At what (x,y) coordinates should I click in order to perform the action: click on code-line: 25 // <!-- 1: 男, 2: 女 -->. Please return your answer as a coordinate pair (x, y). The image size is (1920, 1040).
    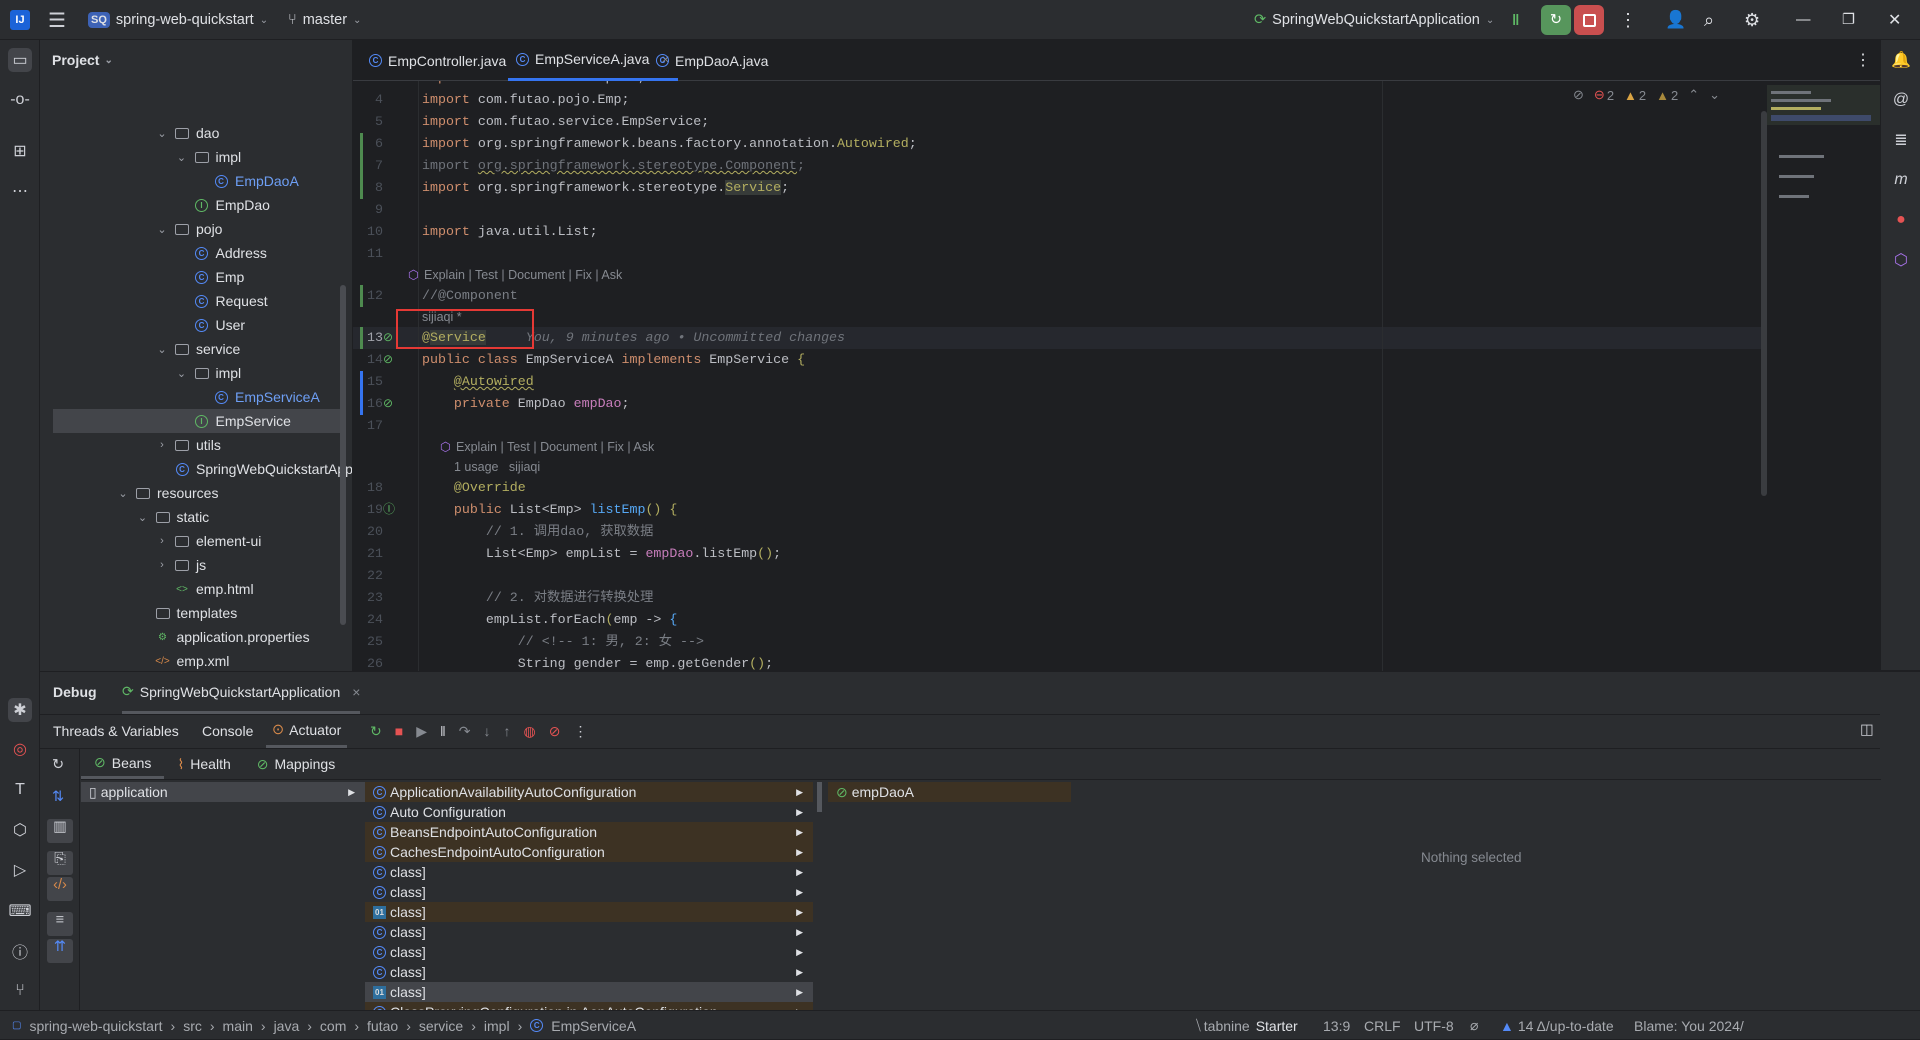
    Looking at the image, I should click on (1058, 642).